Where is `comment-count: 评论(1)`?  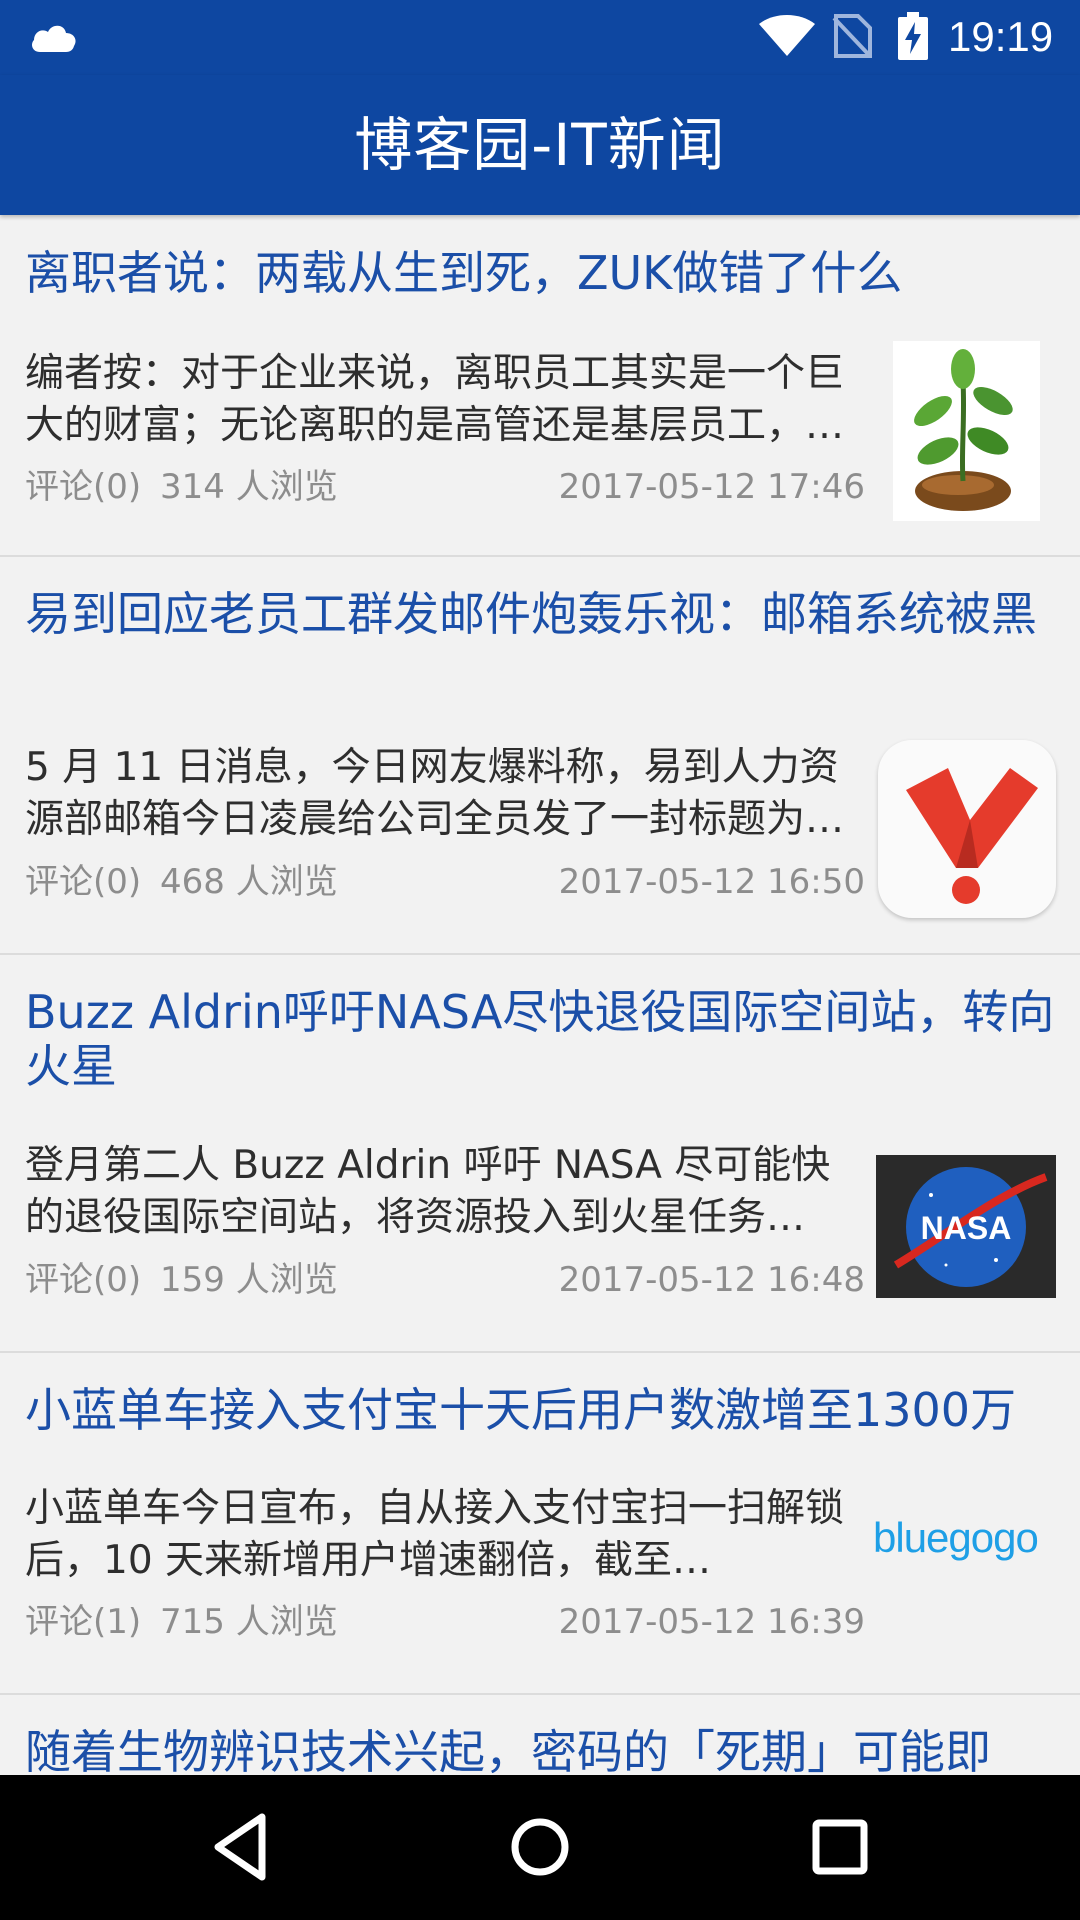
comment-count: 评论(1) is located at coordinates (83, 1622).